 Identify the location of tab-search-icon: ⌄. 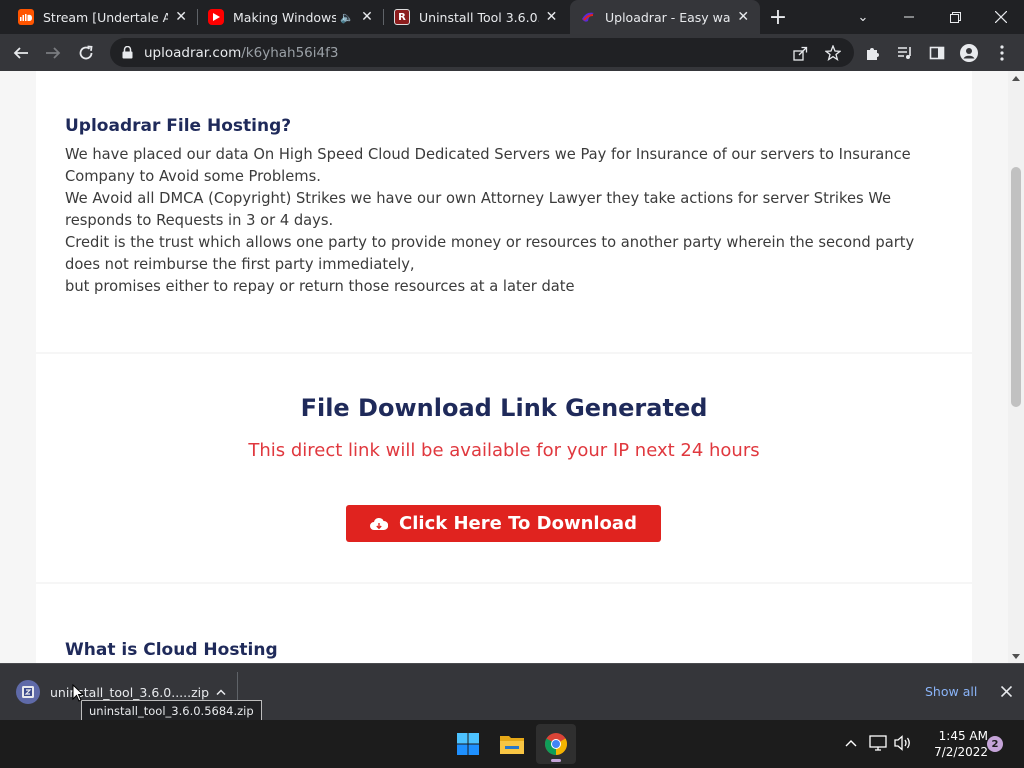
(863, 17).